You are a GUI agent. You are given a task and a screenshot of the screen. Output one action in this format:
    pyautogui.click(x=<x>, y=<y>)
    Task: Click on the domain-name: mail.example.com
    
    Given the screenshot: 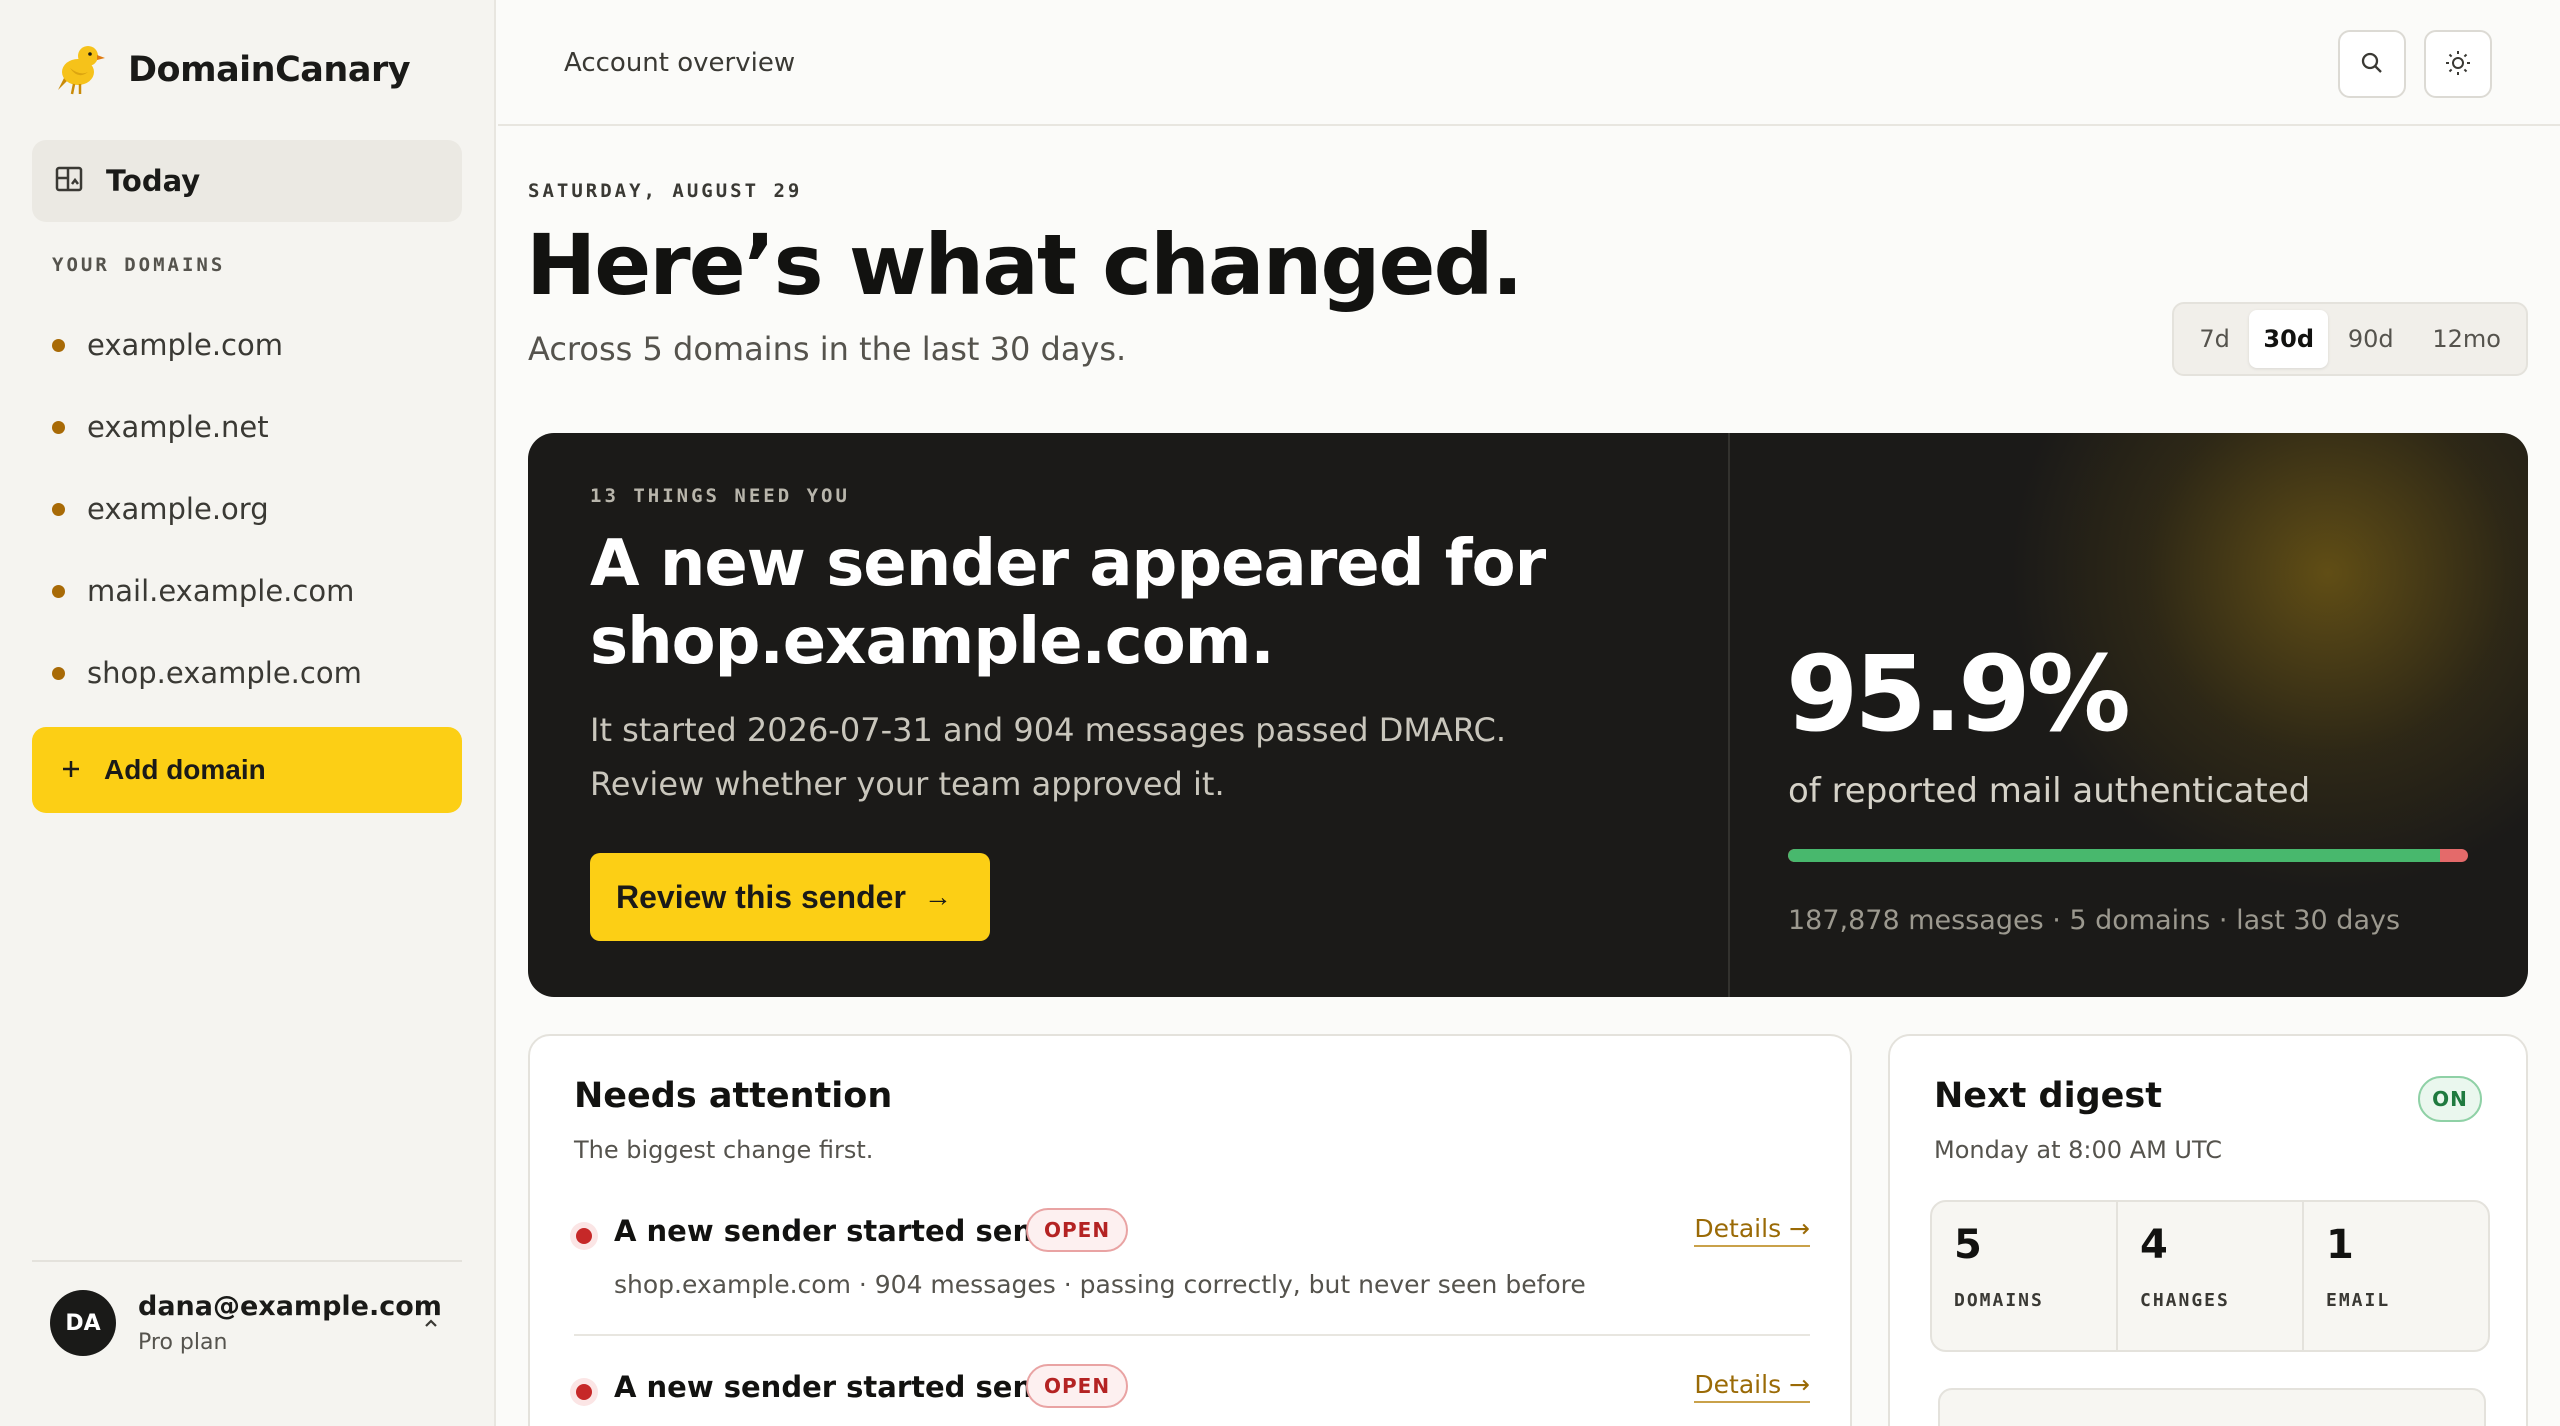 What is the action you would take?
    pyautogui.click(x=221, y=591)
    